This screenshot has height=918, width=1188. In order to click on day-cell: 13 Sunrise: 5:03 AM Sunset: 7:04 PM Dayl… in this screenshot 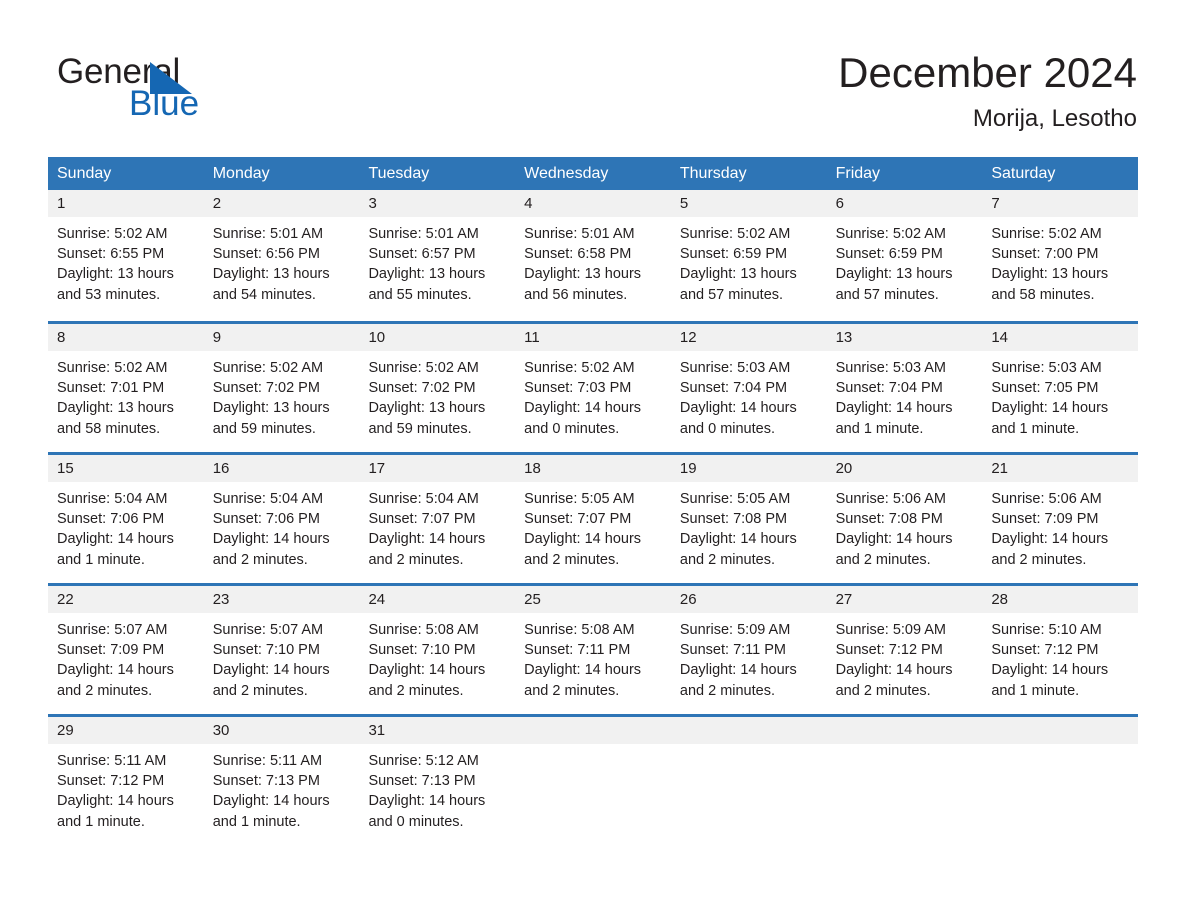, I will do `click(904, 388)`.